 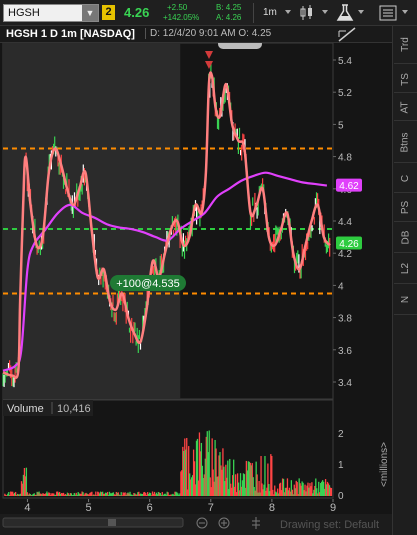 I want to click on bar-info: D: 12/4/20 9:01 AM O: 4.25, so click(x=208, y=33).